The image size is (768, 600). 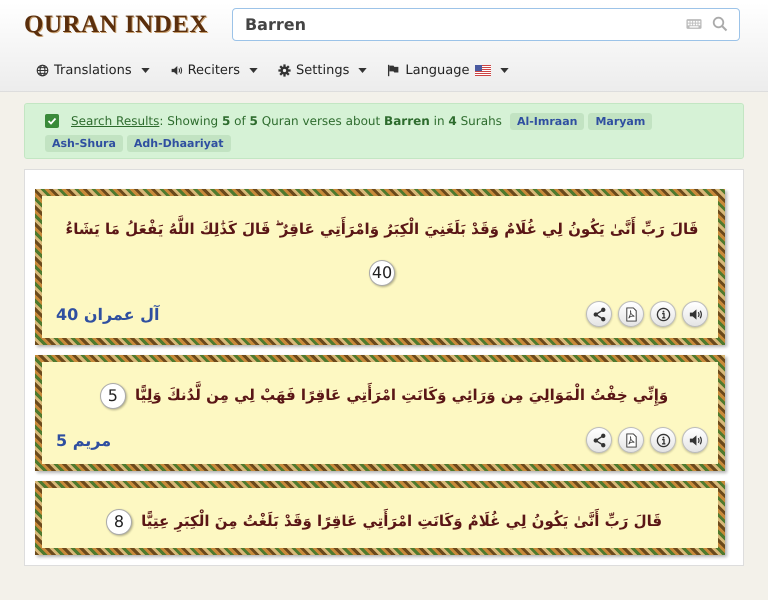 What do you see at coordinates (393, 70) in the screenshot?
I see `flag-icon` at bounding box center [393, 70].